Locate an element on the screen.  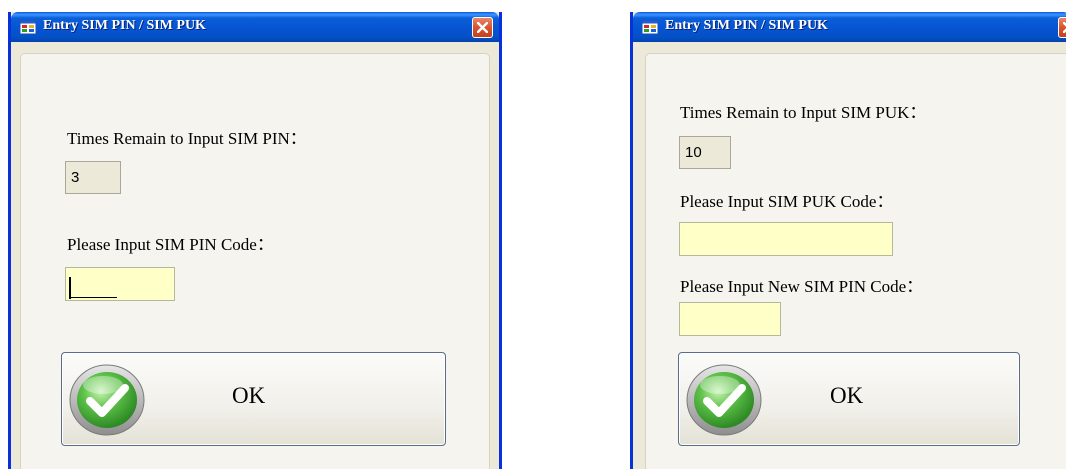
new-pin-code-input is located at coordinates (730, 319).